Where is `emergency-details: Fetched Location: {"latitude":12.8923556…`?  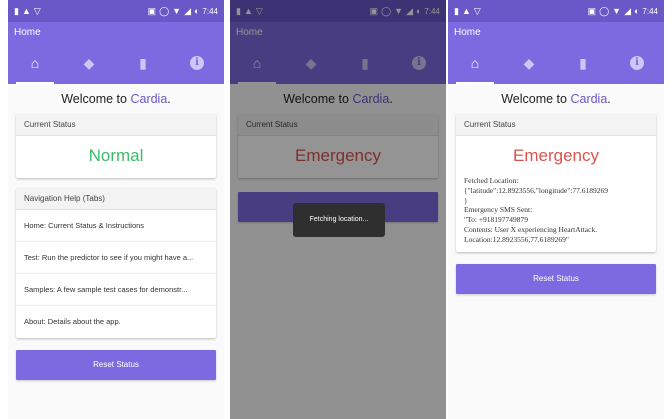
emergency-details: Fetched Location: {"latitude":12.8923556… is located at coordinates (556, 211).